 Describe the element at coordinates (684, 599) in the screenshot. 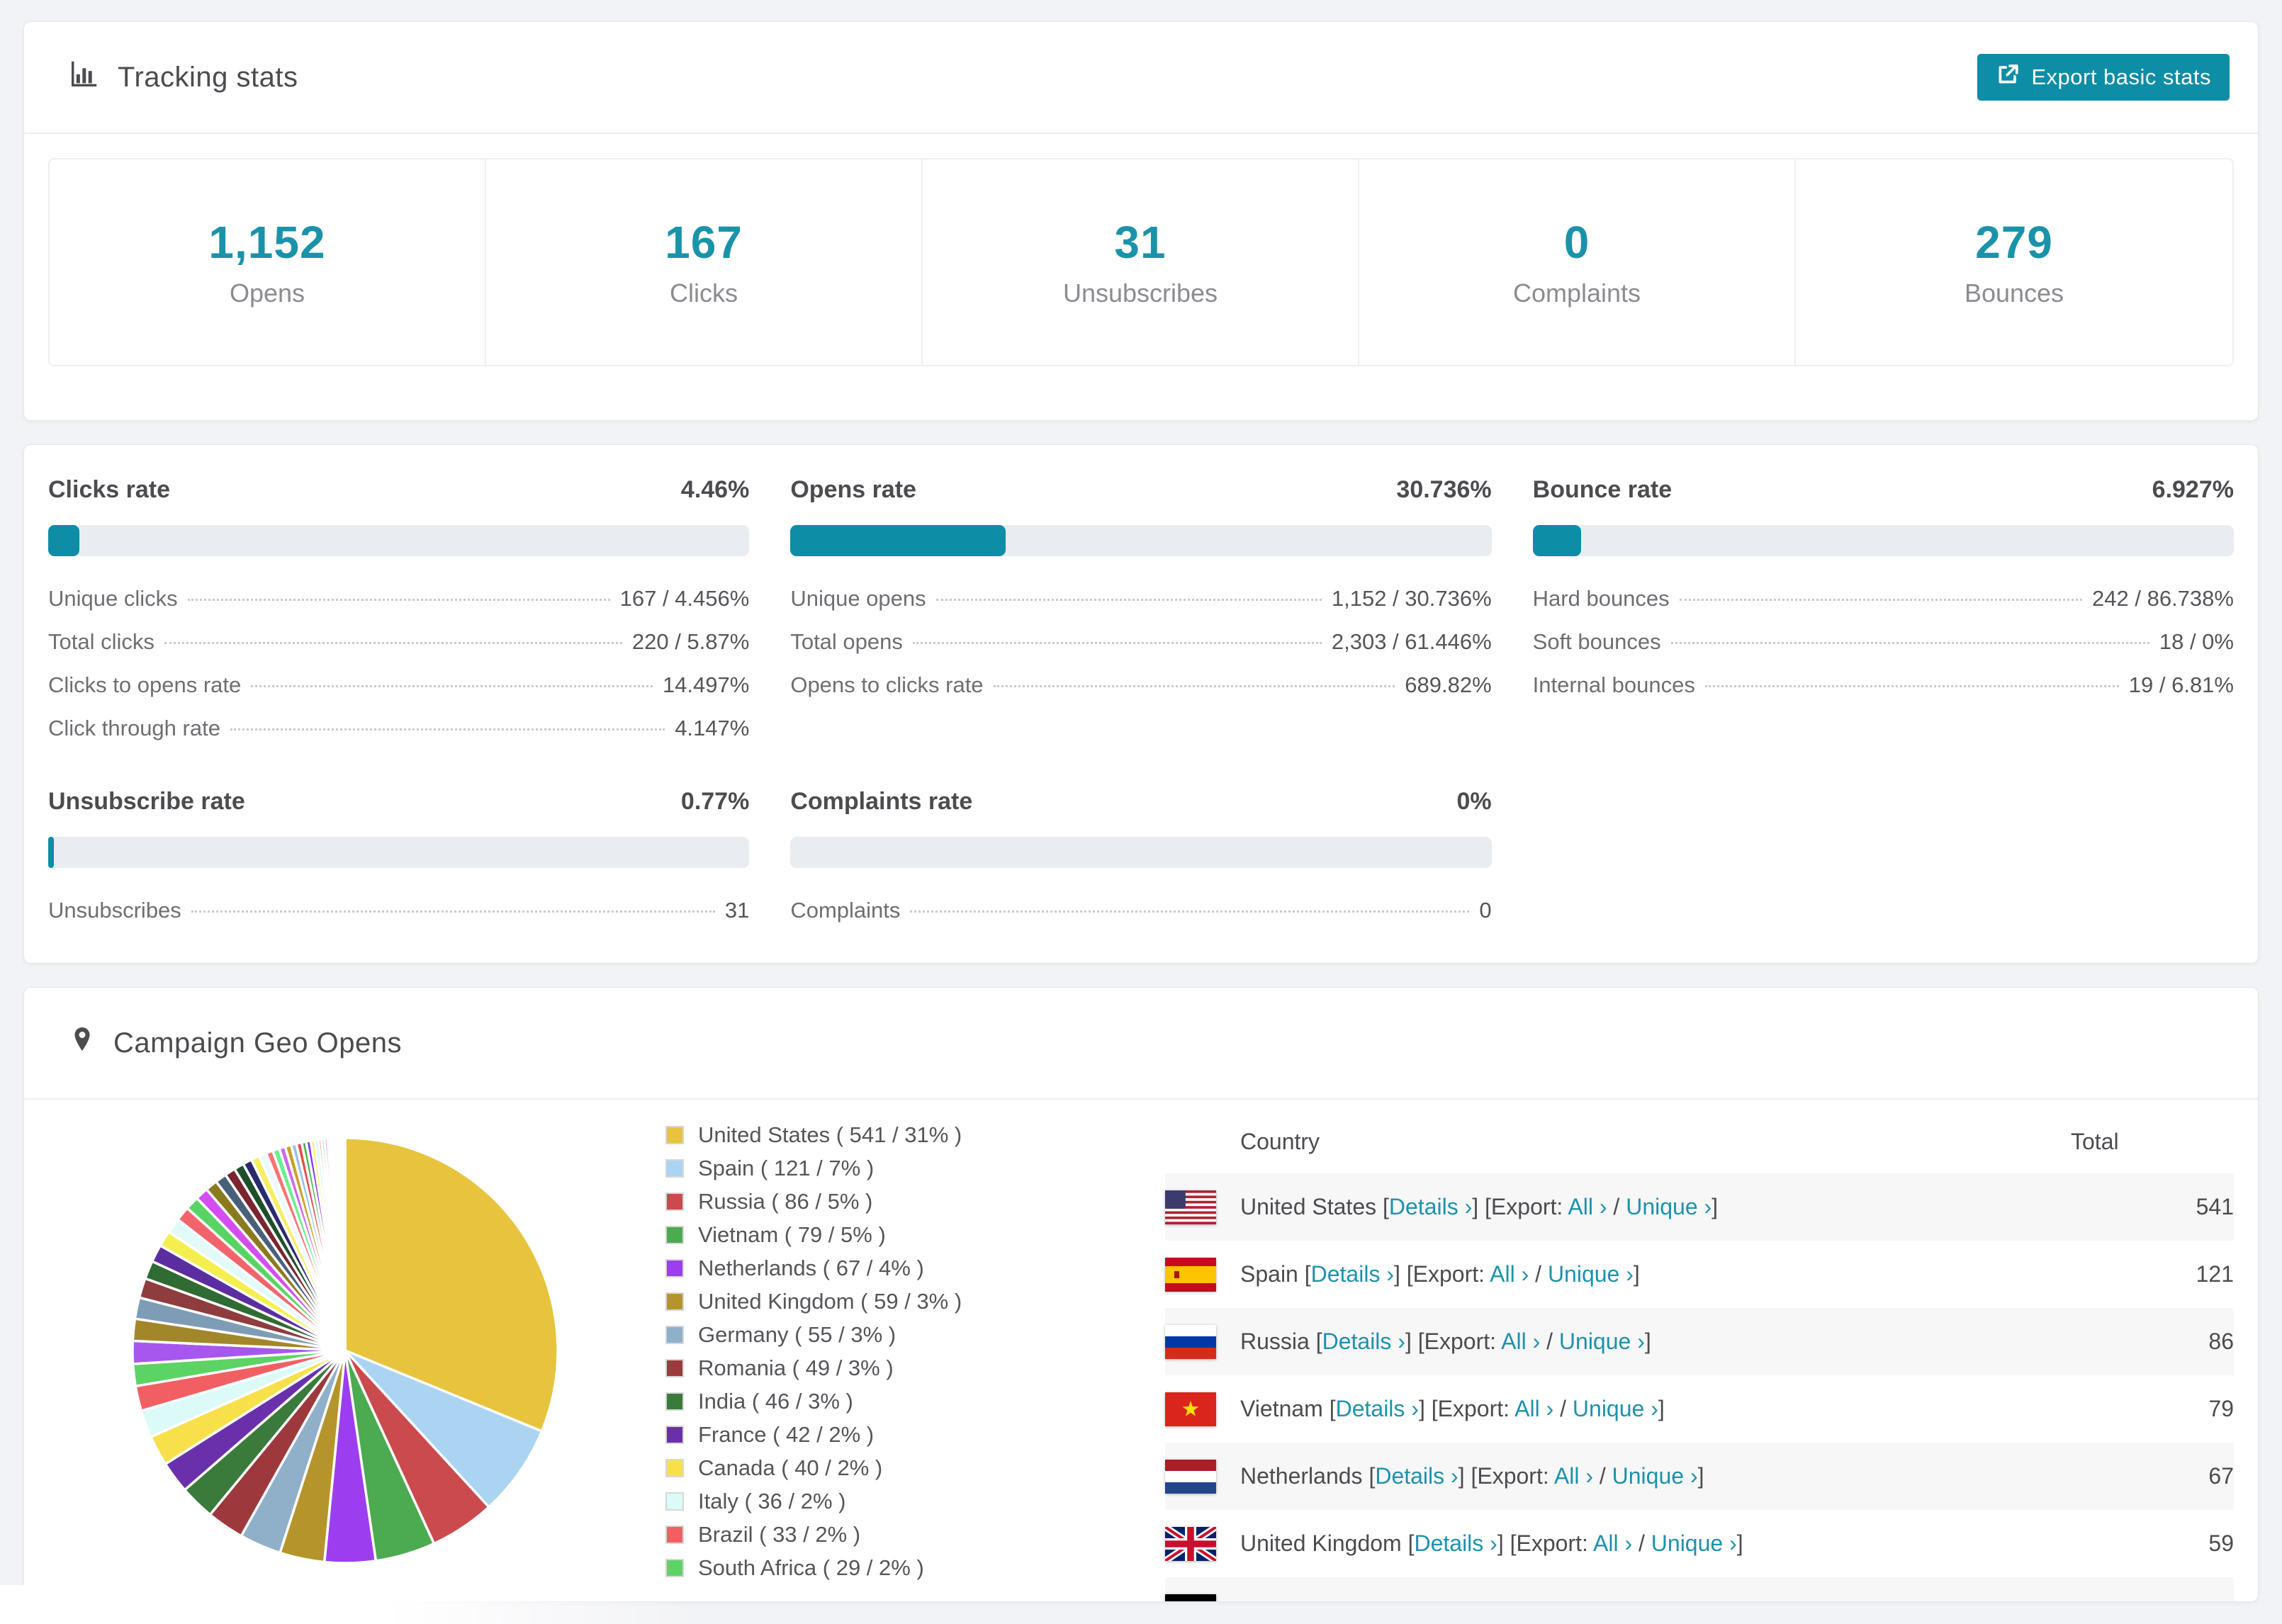

I see `rate-detail-value: 167 / 4.456%` at that location.